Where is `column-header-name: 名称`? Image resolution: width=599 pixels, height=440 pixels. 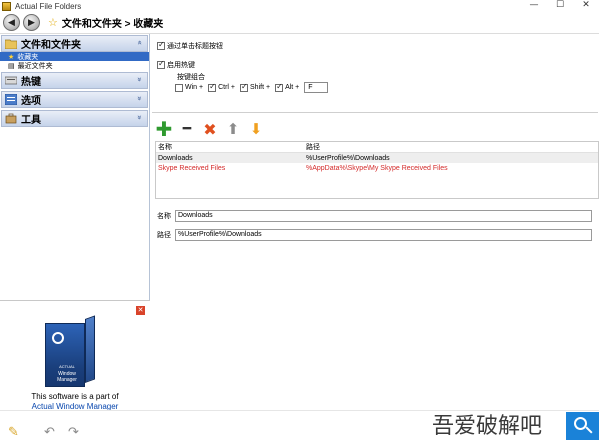 column-header-name: 名称 is located at coordinates (231, 147).